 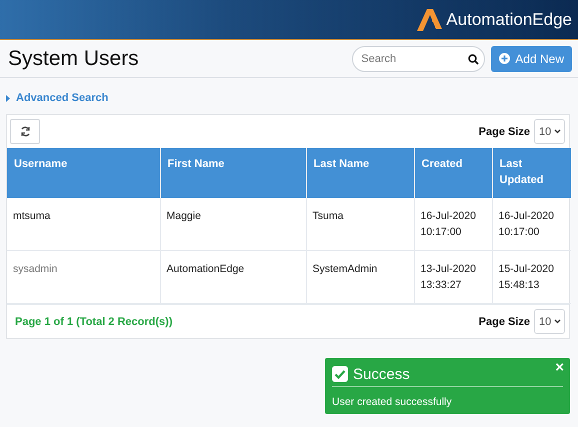 What do you see at coordinates (83, 224) in the screenshot?
I see `table-cell: mtsuma` at bounding box center [83, 224].